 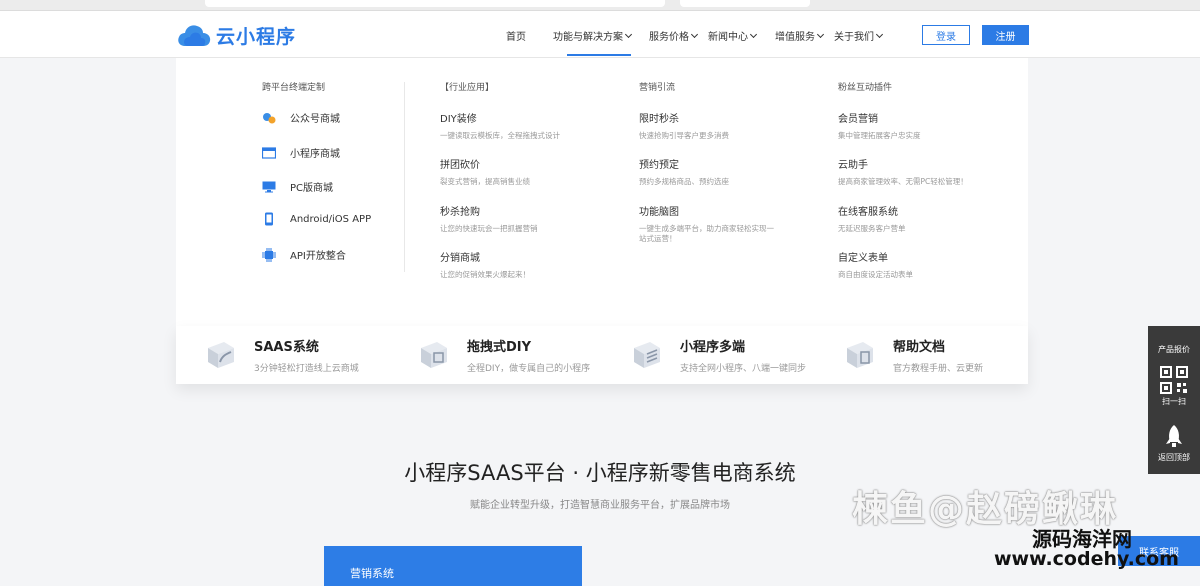 I want to click on feature-title: 秒杀抢购, so click(x=460, y=212).